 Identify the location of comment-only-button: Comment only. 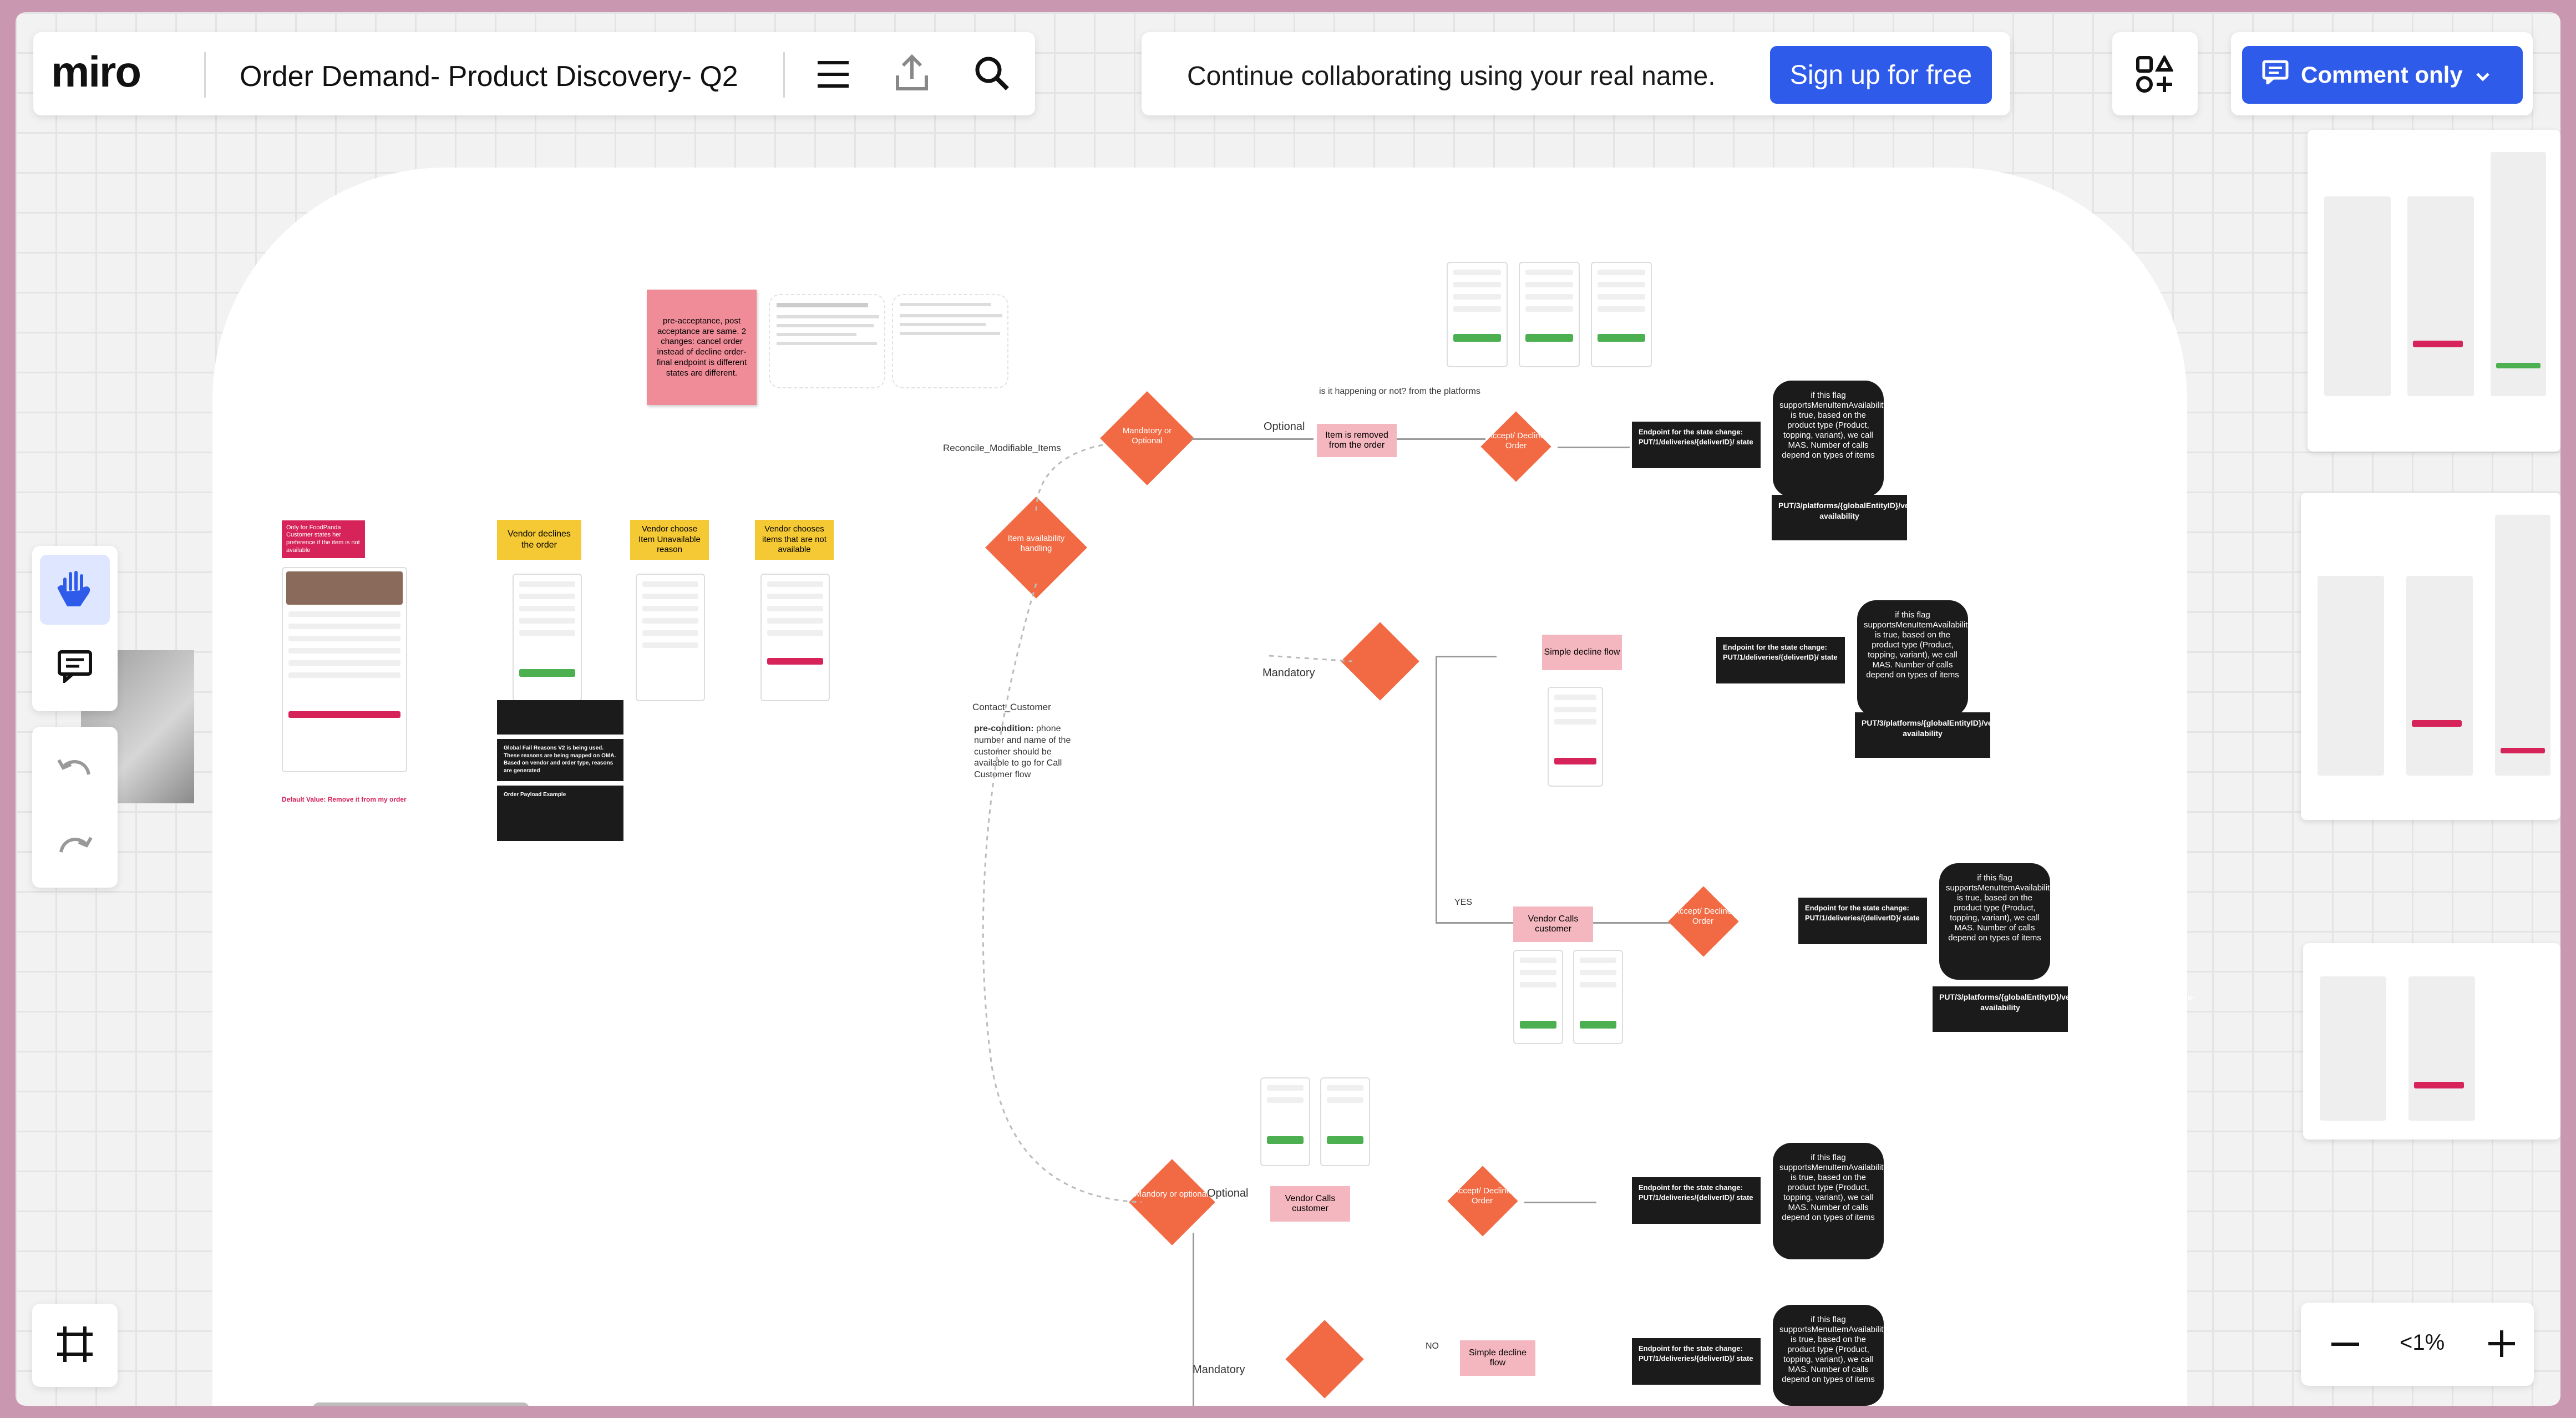
(2382, 75).